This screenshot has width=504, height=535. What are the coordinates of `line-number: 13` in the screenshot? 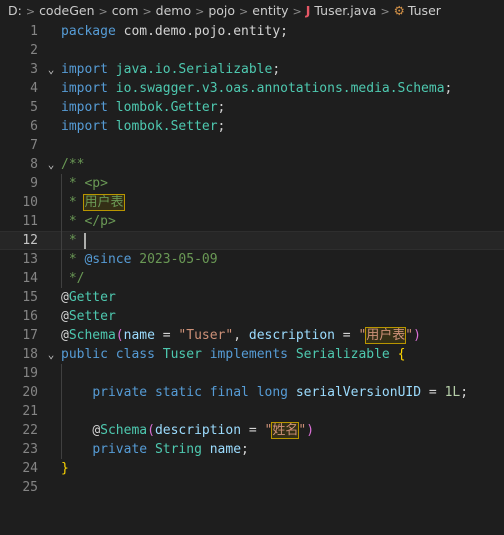 It's located at (30, 259).